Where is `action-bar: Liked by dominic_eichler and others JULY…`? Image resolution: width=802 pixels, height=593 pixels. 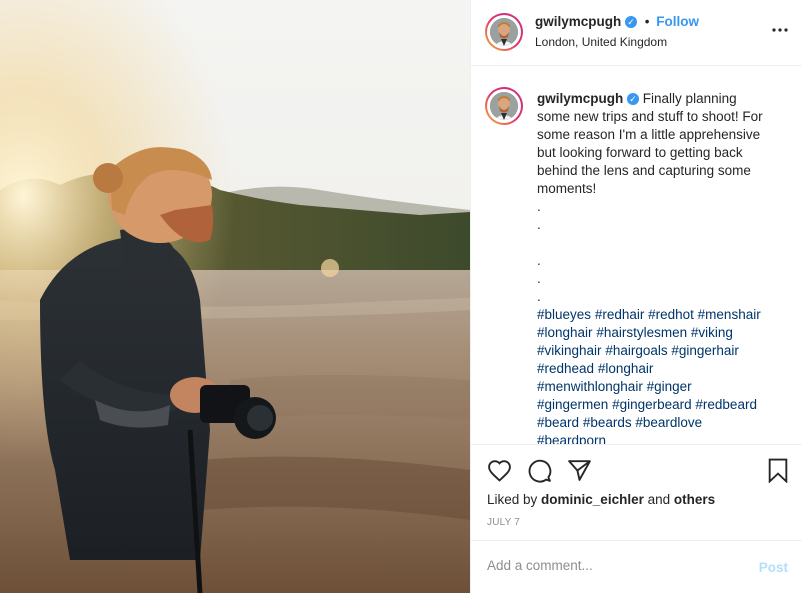
action-bar: Liked by dominic_eichler and others JULY… is located at coordinates (636, 492).